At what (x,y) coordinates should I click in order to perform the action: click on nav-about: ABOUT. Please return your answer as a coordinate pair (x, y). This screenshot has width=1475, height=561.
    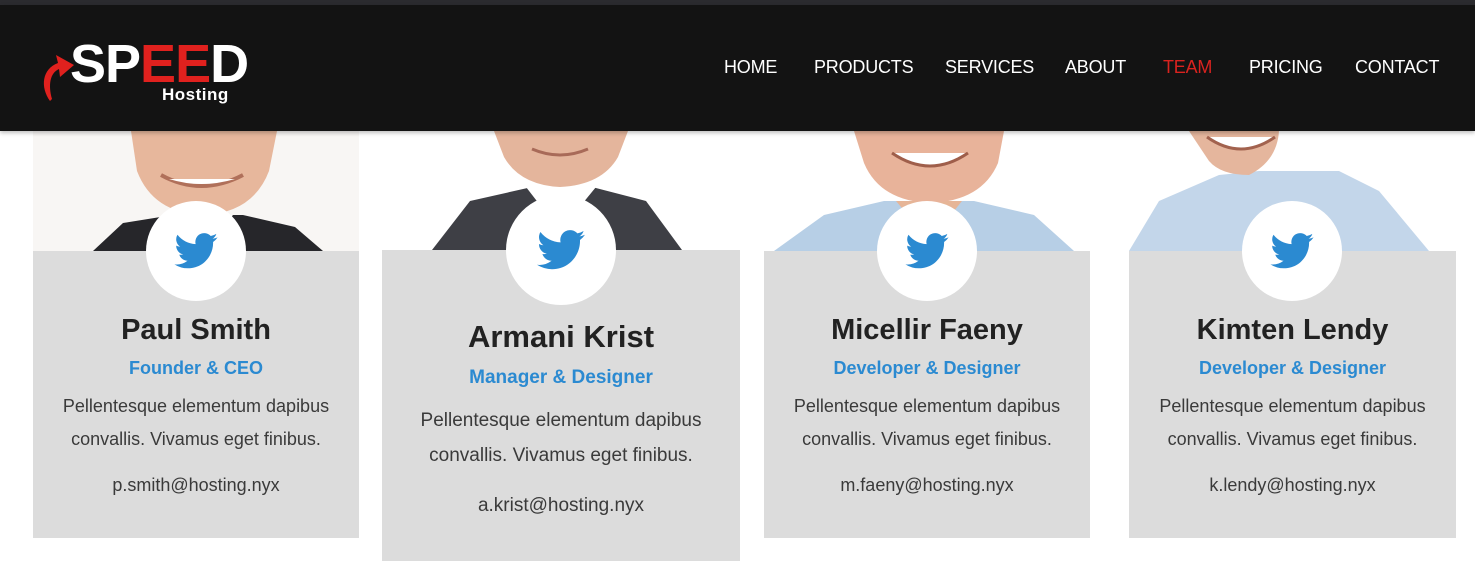
    Looking at the image, I should click on (1095, 67).